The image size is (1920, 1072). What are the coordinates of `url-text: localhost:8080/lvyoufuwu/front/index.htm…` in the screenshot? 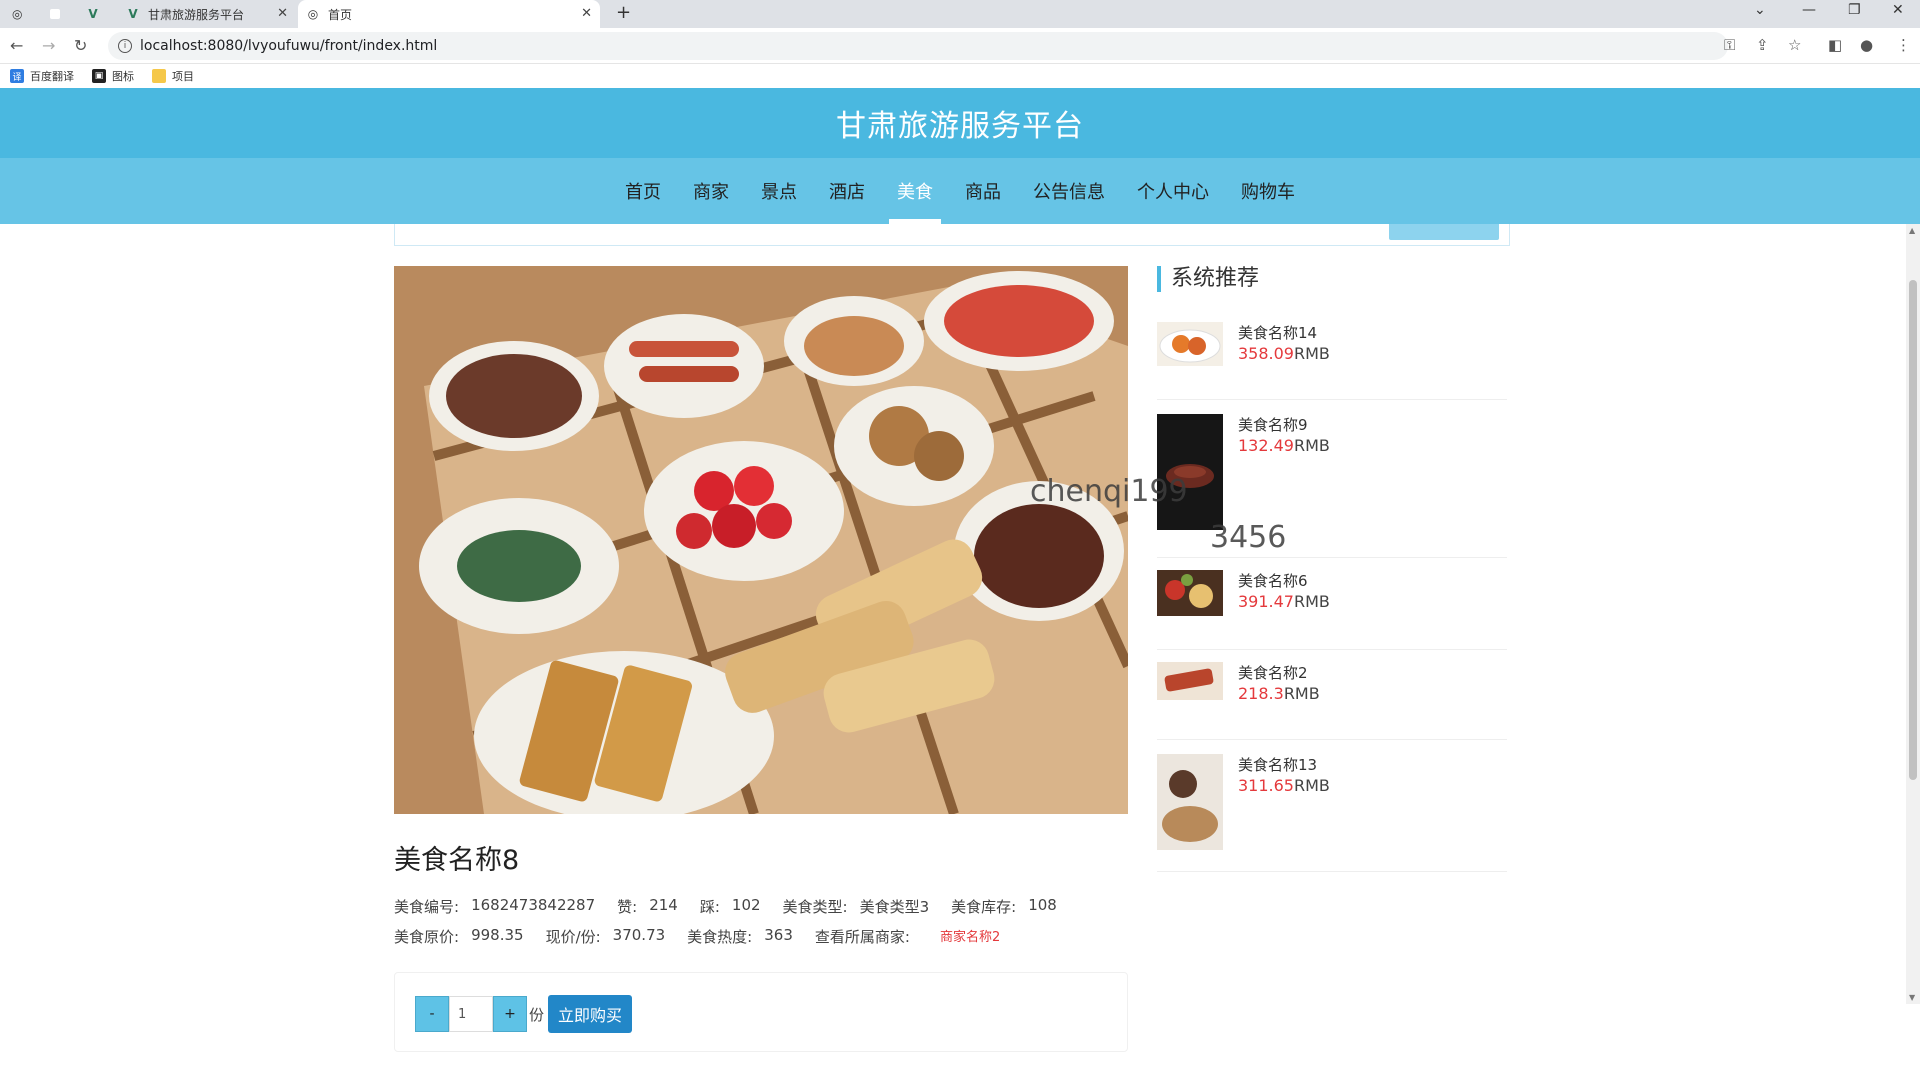 It's located at (289, 46).